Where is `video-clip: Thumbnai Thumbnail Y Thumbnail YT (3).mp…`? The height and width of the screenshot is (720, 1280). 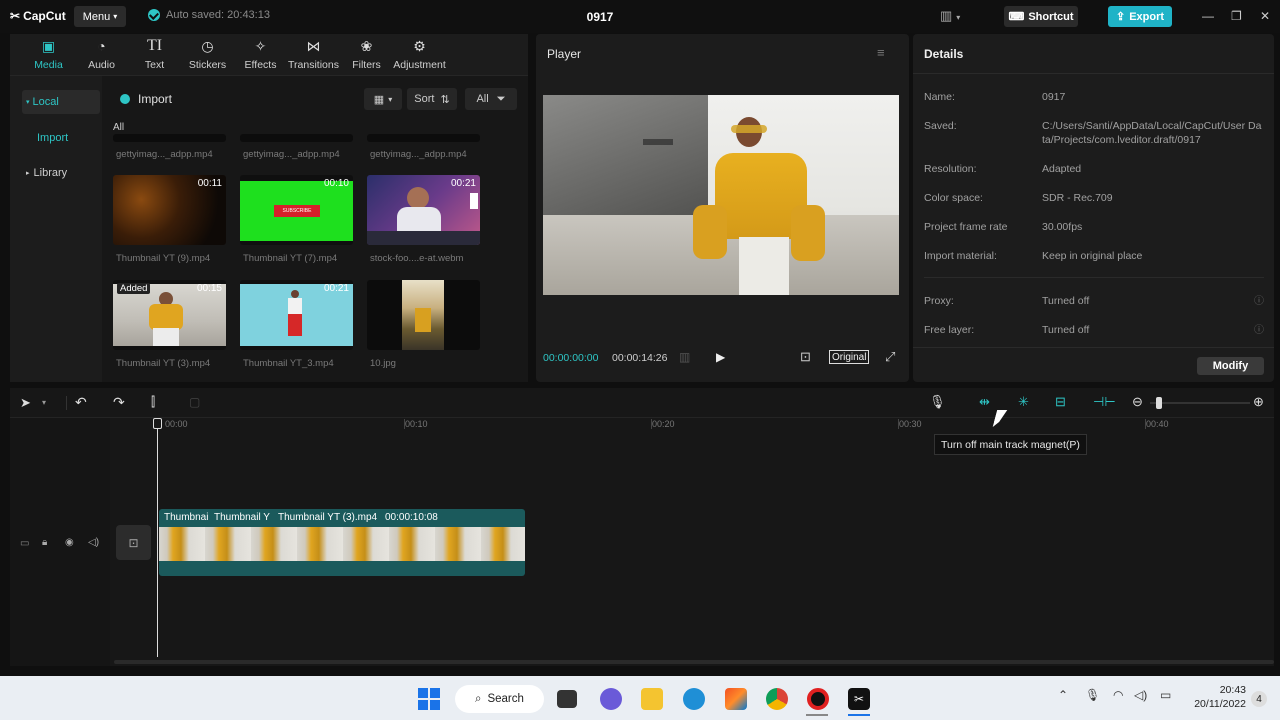 video-clip: Thumbnai Thumbnail Y Thumbnail YT (3).mp… is located at coordinates (342, 542).